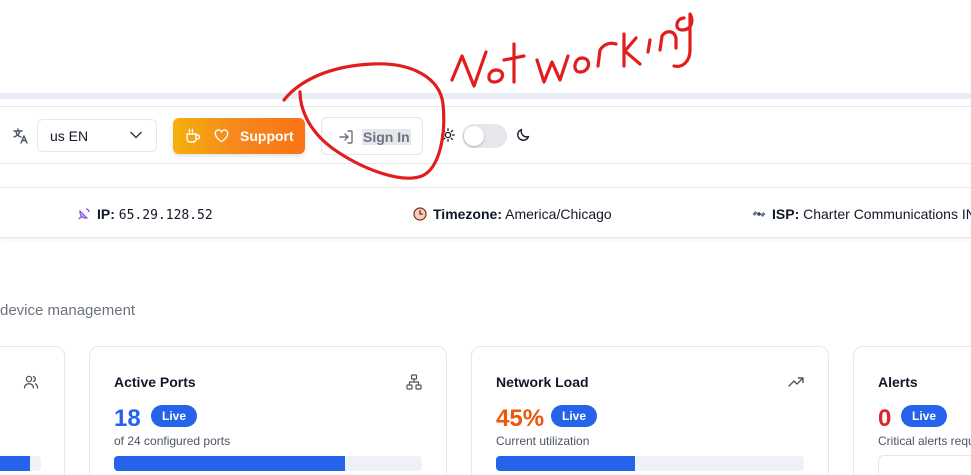  Describe the element at coordinates (346, 137) in the screenshot. I see `sign-in-icon` at that location.